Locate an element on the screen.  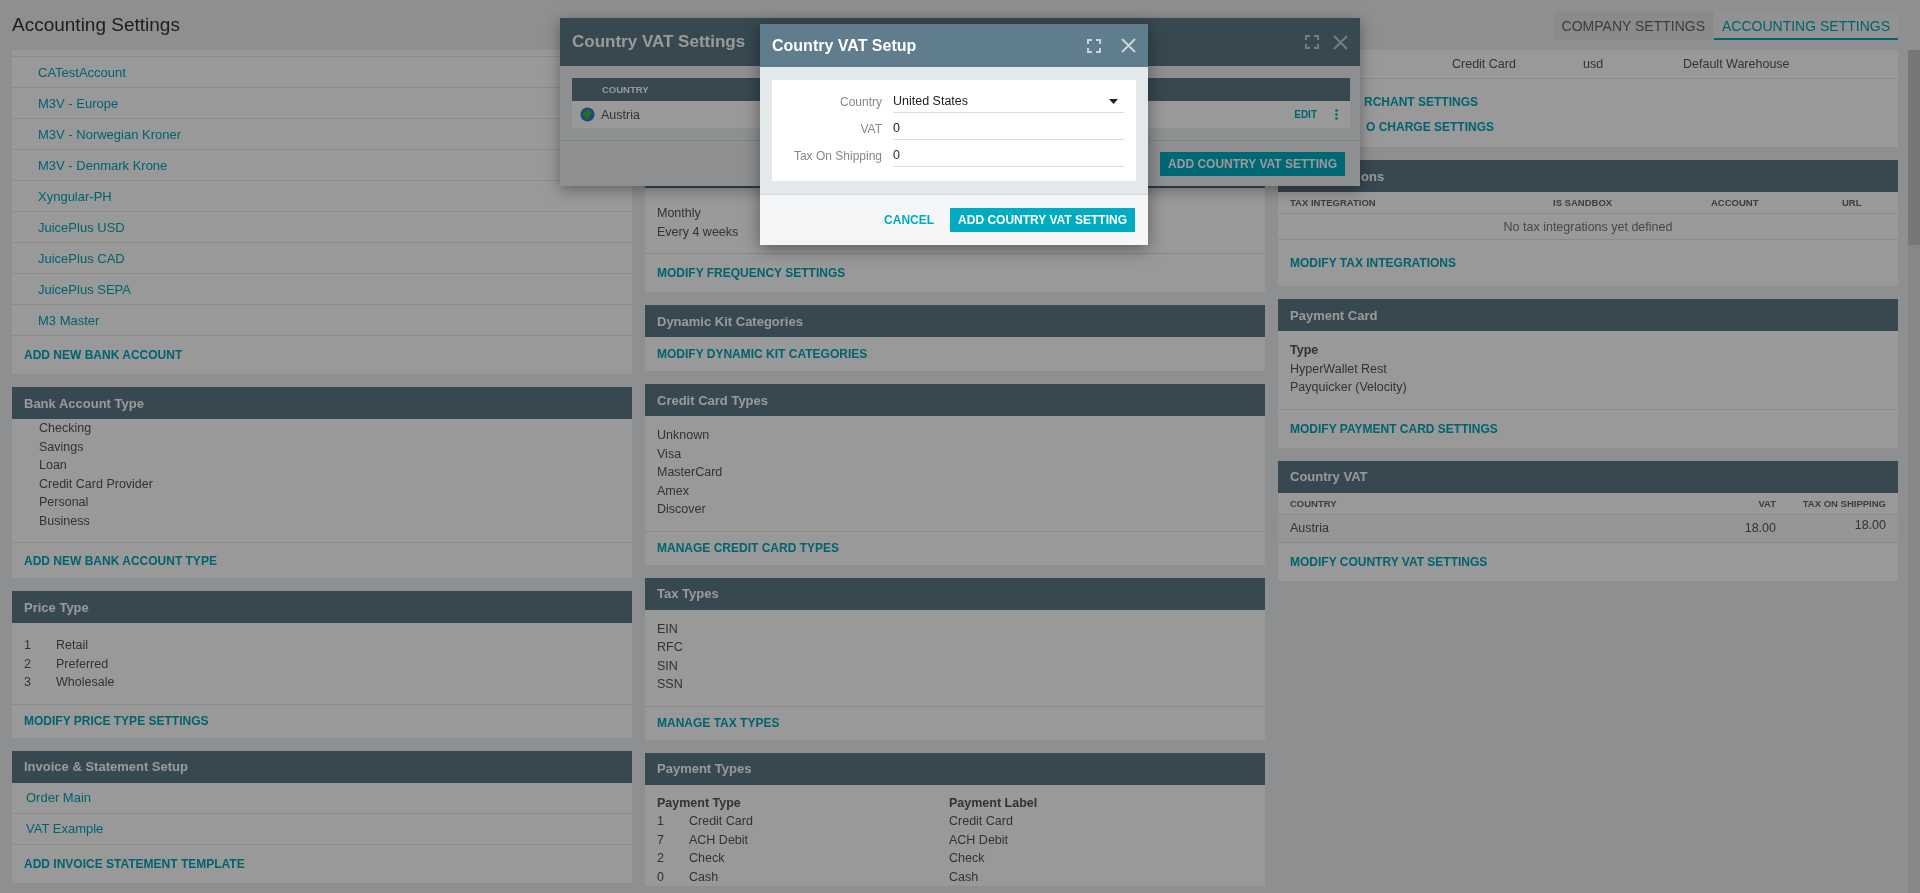
empty-message: No tax integrations yet defined is located at coordinates (1588, 226).